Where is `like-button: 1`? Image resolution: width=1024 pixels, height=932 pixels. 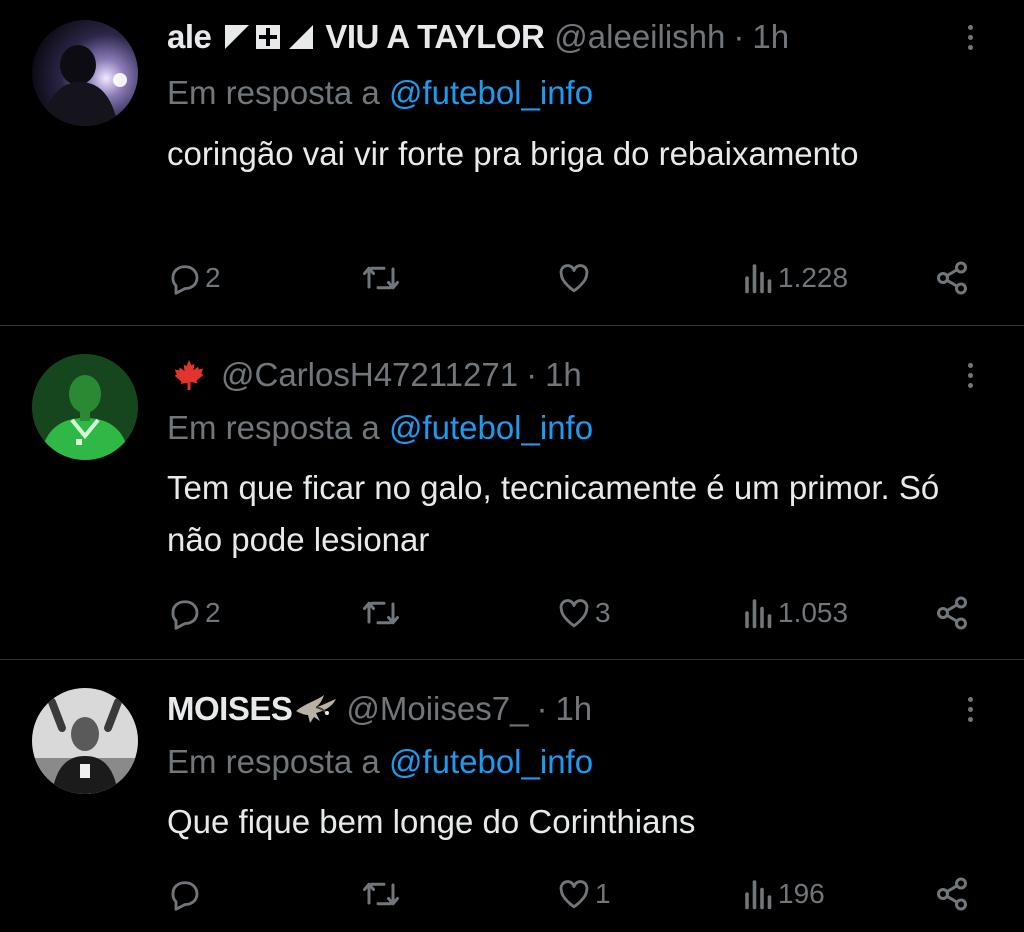
like-button: 1 is located at coordinates (583, 894).